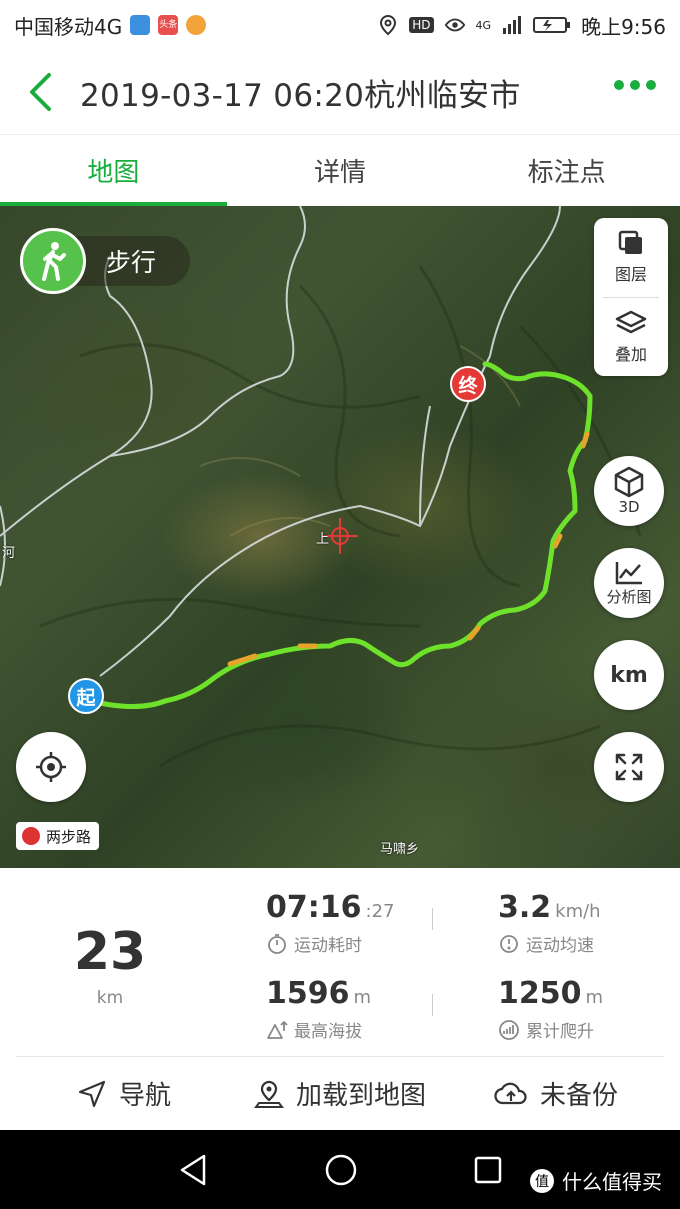 The height and width of the screenshot is (1209, 680). Describe the element at coordinates (140, 25) in the screenshot. I see `shield-icon` at that location.